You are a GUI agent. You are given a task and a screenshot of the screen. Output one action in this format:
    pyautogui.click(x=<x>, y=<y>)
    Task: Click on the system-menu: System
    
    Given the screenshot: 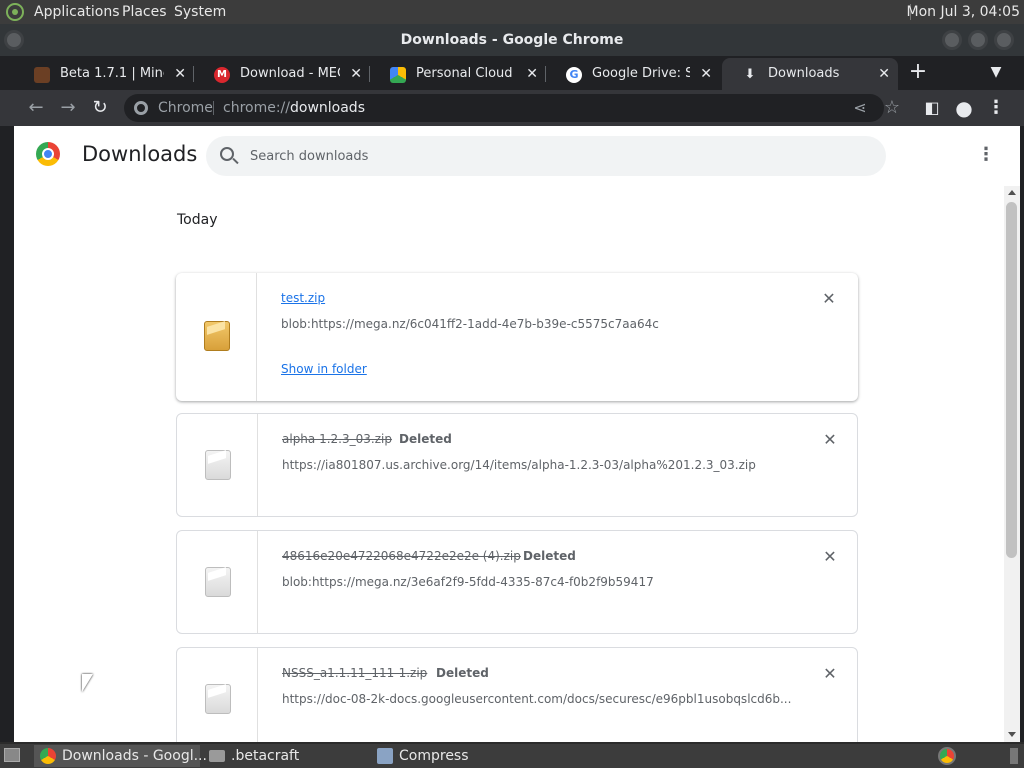 What is the action you would take?
    pyautogui.click(x=200, y=12)
    